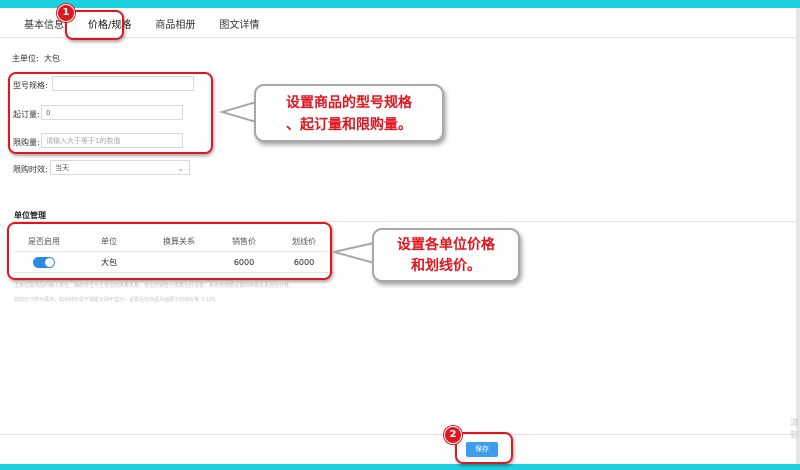  What do you see at coordinates (52, 58) in the screenshot?
I see `main-unit-value: 大包` at bounding box center [52, 58].